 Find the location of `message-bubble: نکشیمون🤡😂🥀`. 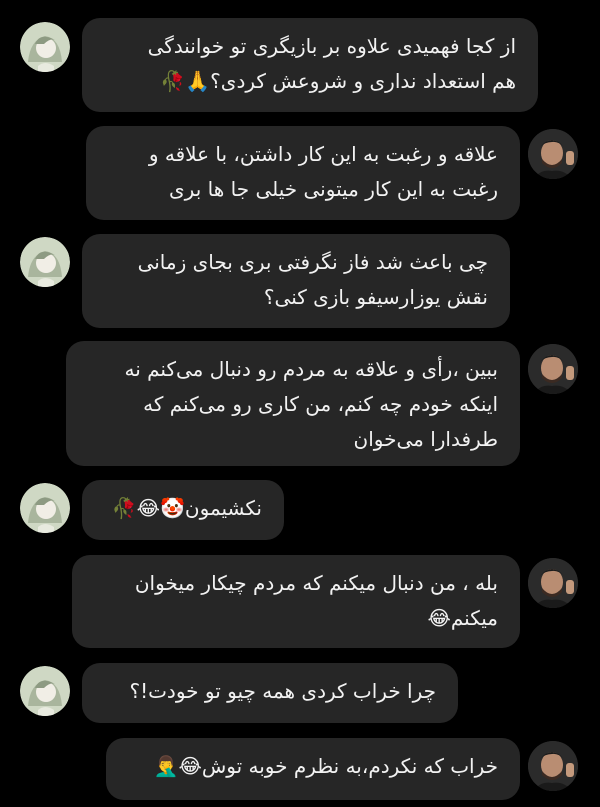

message-bubble: نکشیمون🤡😂🥀 is located at coordinates (183, 510).